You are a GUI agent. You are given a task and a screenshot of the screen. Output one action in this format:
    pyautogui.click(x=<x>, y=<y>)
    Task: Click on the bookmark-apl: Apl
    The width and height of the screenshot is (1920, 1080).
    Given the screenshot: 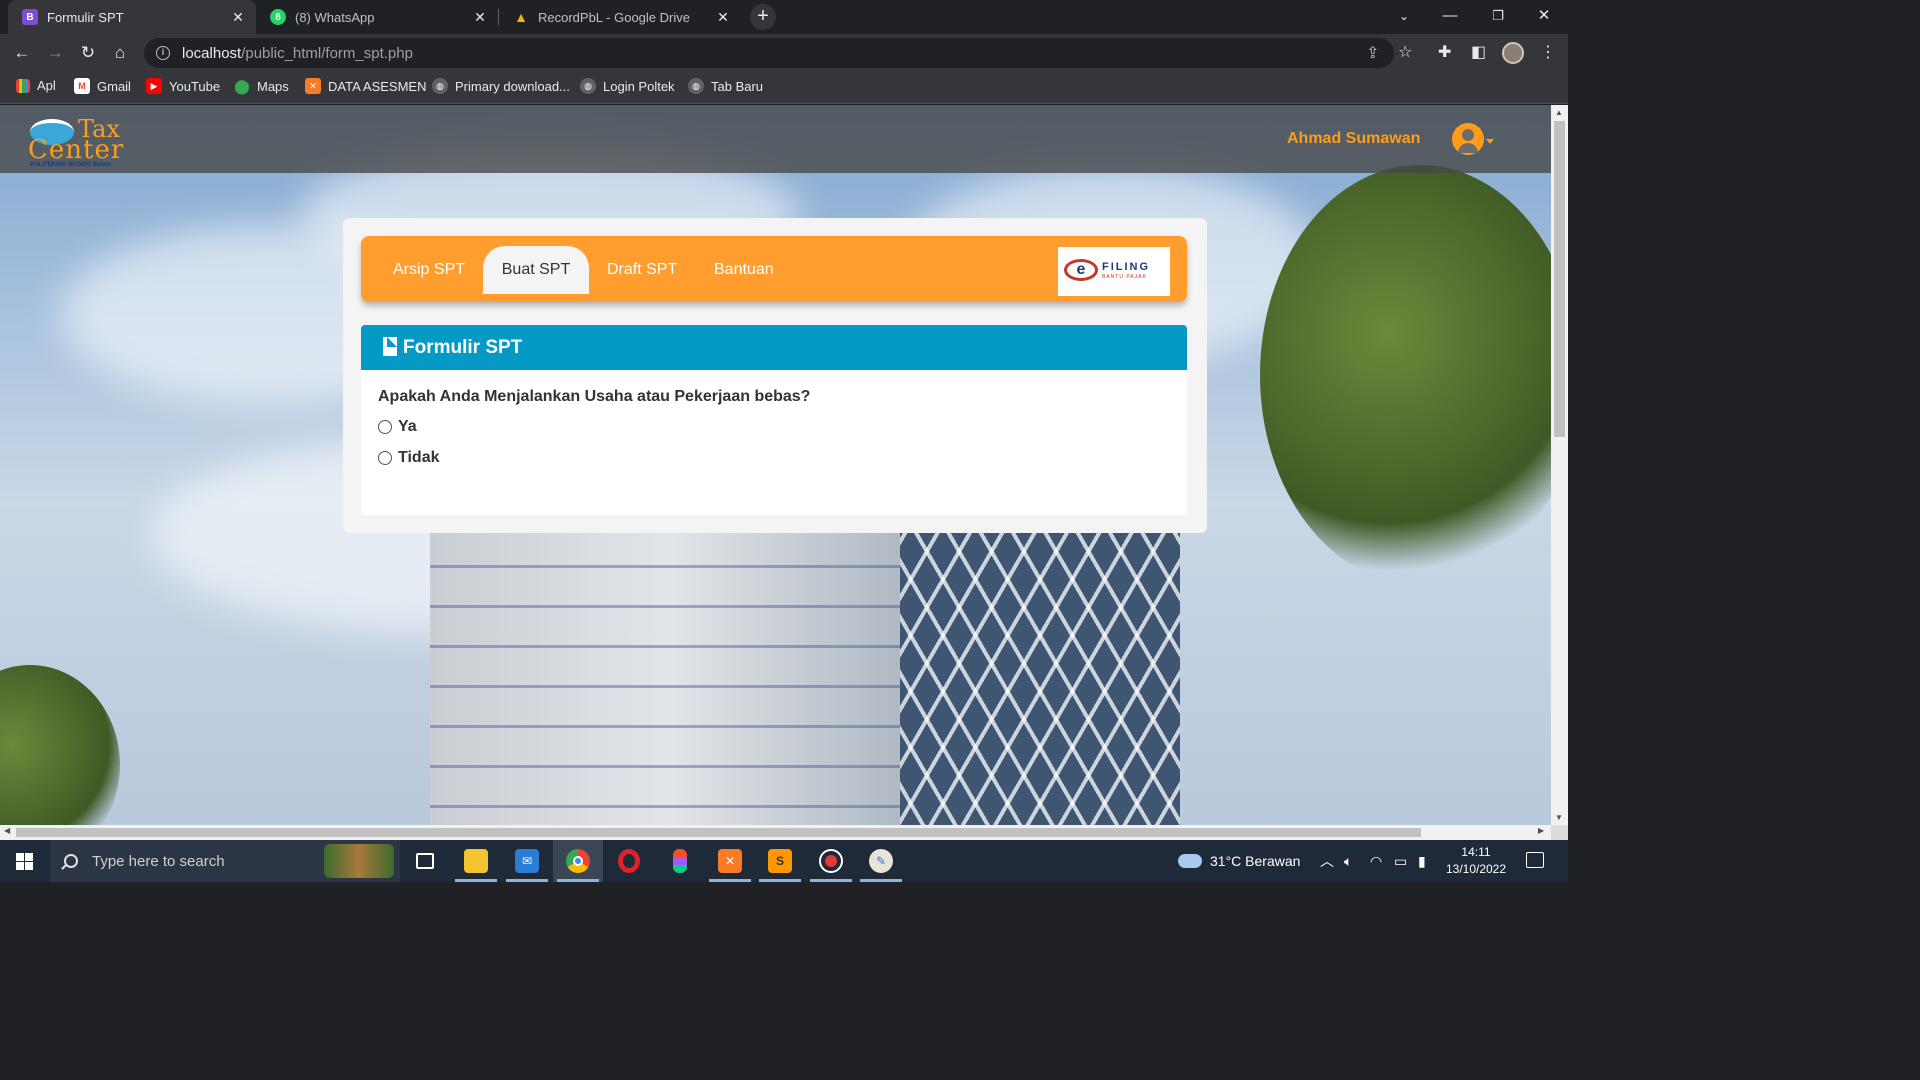 What is the action you would take?
    pyautogui.click(x=36, y=85)
    